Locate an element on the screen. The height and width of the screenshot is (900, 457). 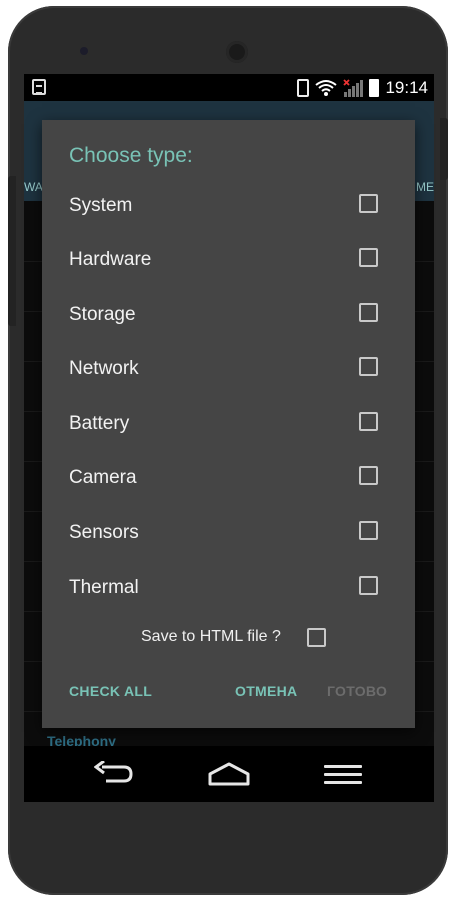
home-icon is located at coordinates (229, 774).